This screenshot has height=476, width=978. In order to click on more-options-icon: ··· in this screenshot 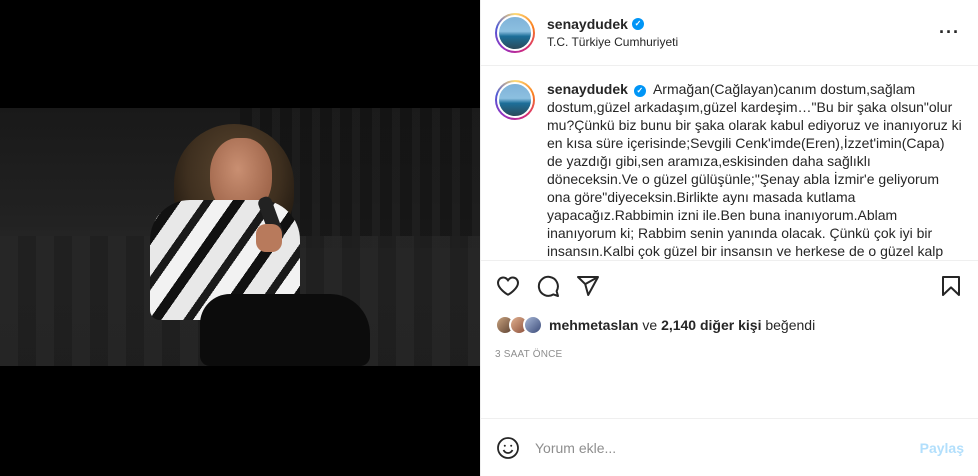, I will do `click(949, 32)`.